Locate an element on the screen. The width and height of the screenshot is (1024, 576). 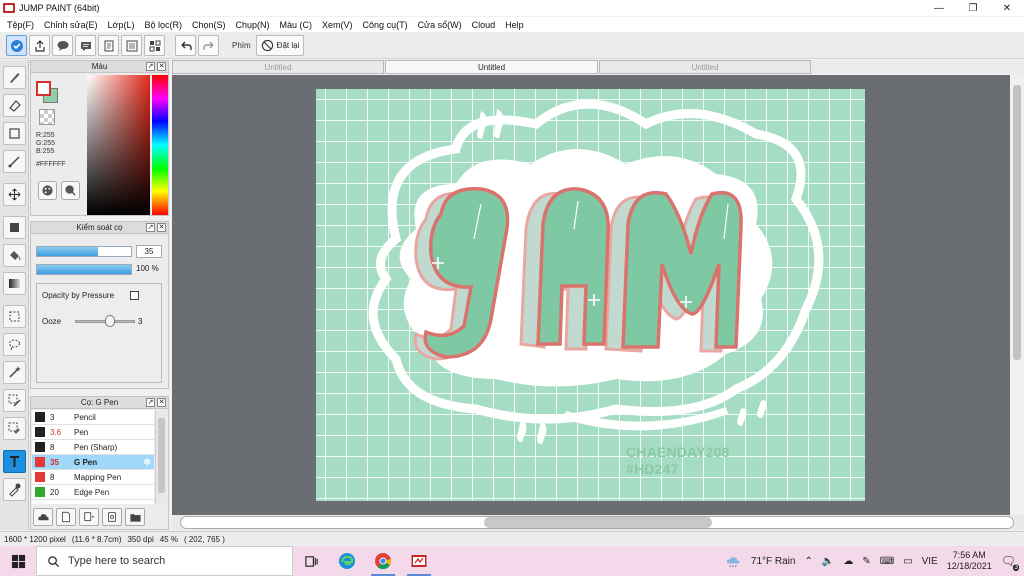
chevron-up-icon: ⌃ is located at coordinates (808, 561).